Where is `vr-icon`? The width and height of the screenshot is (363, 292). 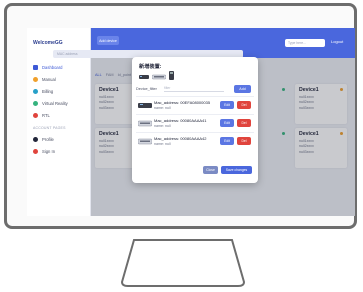 vr-icon is located at coordinates (35, 103).